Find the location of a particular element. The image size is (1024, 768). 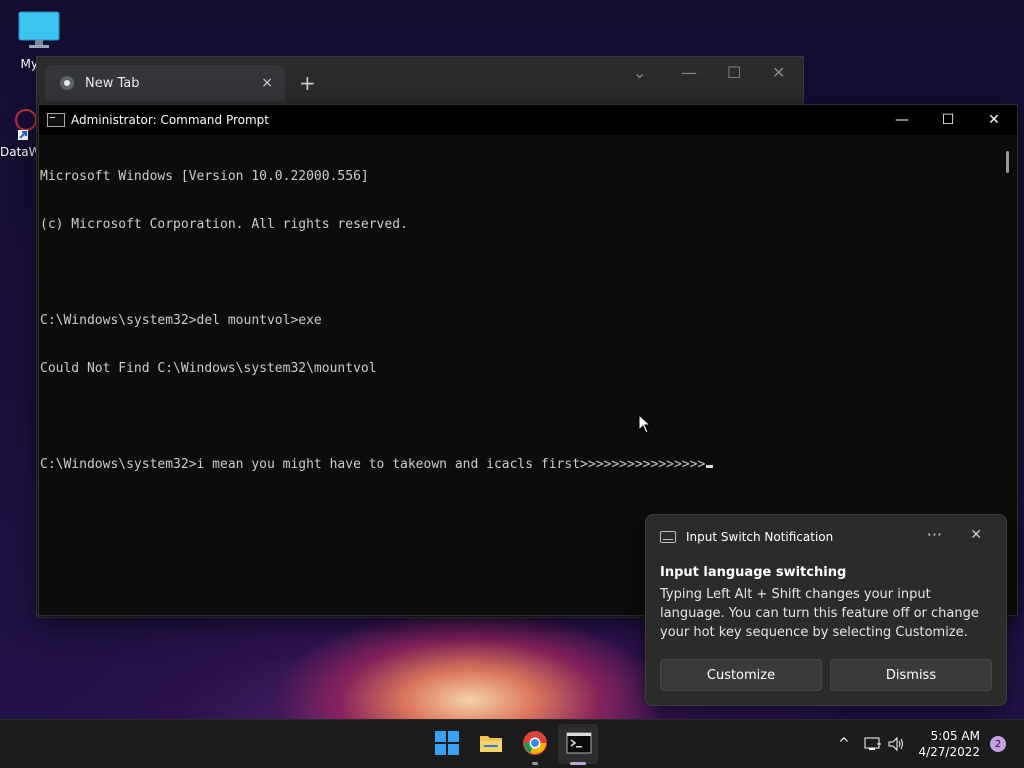

running-indicator is located at coordinates (535, 763).